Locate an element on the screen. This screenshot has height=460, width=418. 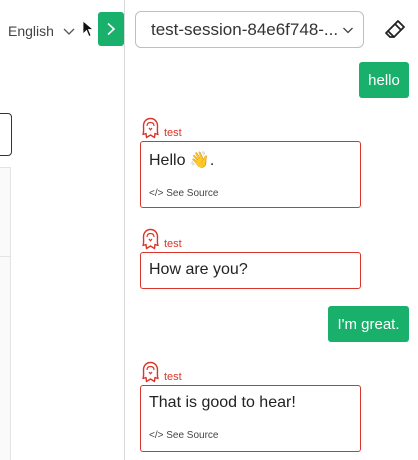
bot-message-text: Hello 👋. is located at coordinates (182, 160).